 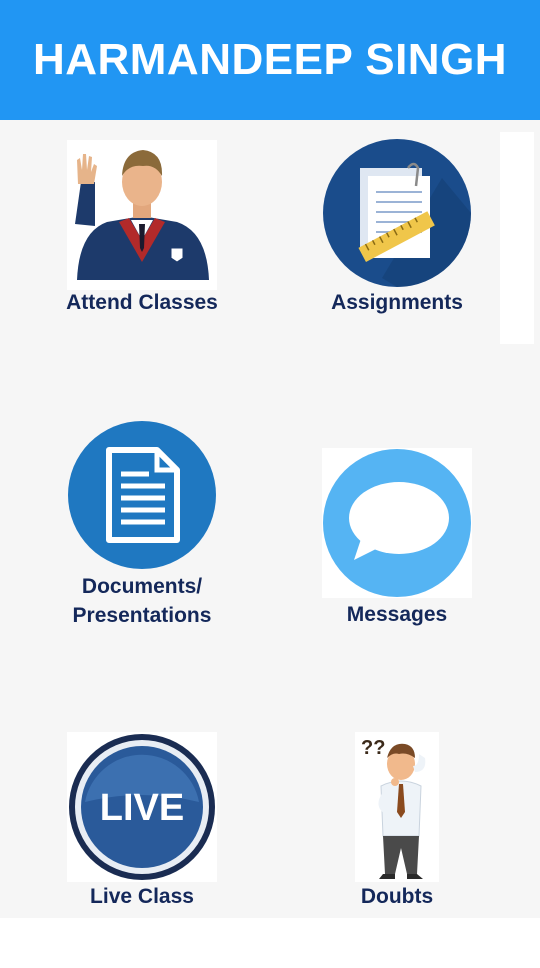 I want to click on chat-bubble-icon, so click(x=397, y=523).